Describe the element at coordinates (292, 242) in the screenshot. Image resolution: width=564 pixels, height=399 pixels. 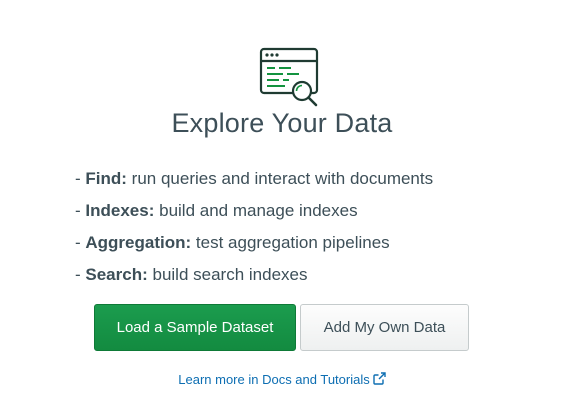
I see `feature-desc: test aggregation pipelines` at that location.